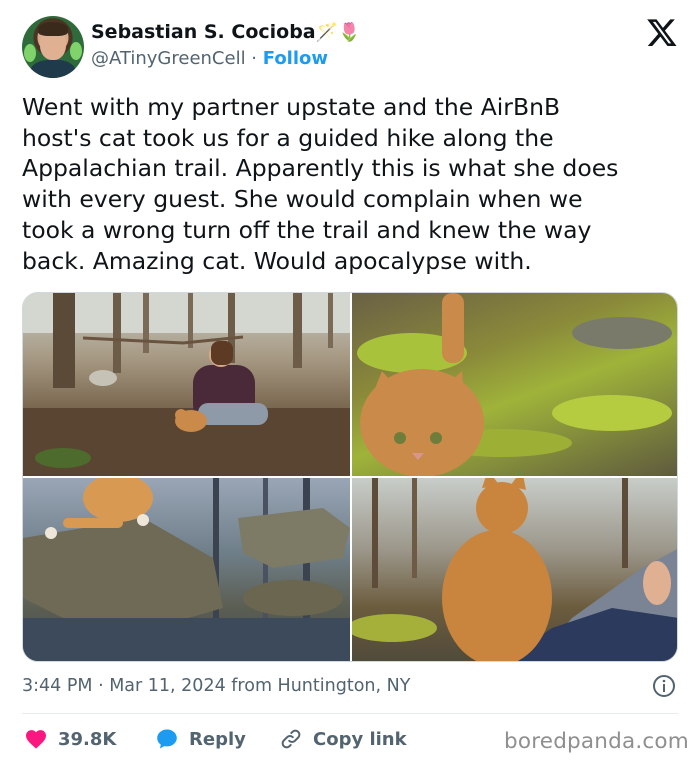 Image resolution: width=700 pixels, height=765 pixels. I want to click on author-display-name: Sebastian S. Cocioba, so click(203, 32).